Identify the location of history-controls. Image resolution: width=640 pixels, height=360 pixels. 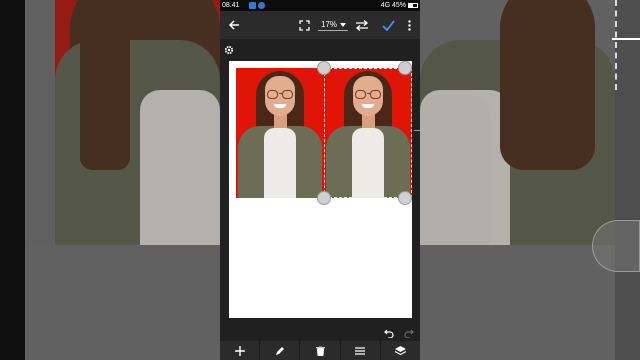
(320, 331).